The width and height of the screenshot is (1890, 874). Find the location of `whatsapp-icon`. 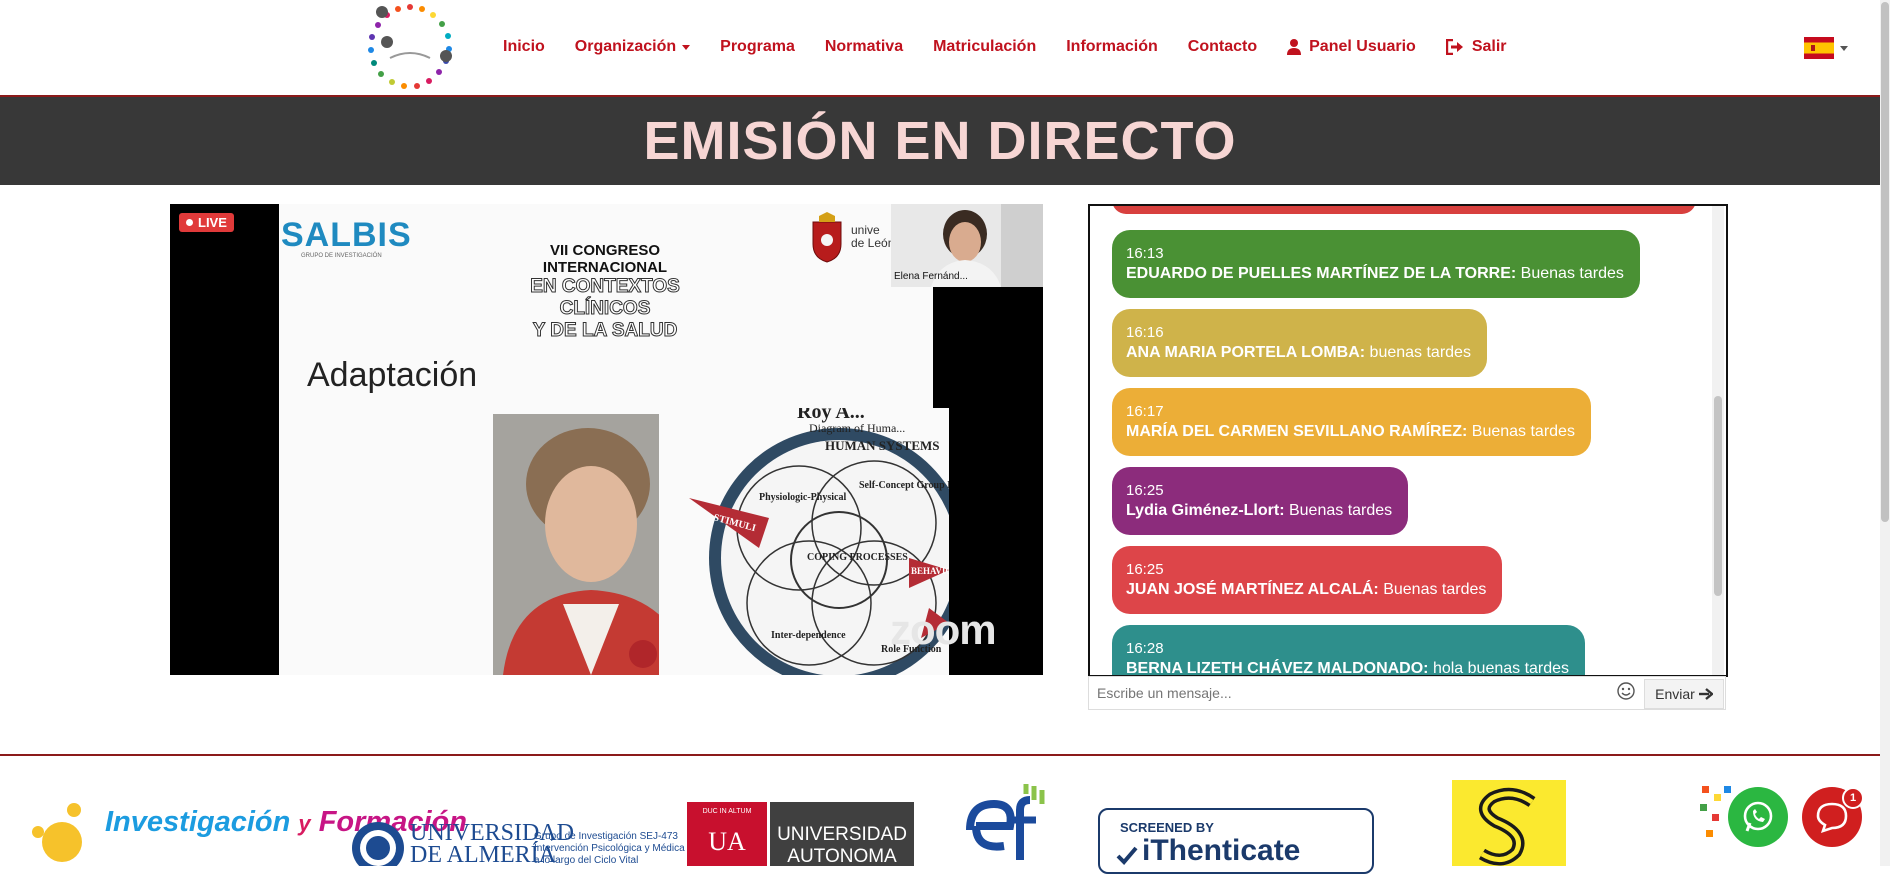

whatsapp-icon is located at coordinates (1758, 816).